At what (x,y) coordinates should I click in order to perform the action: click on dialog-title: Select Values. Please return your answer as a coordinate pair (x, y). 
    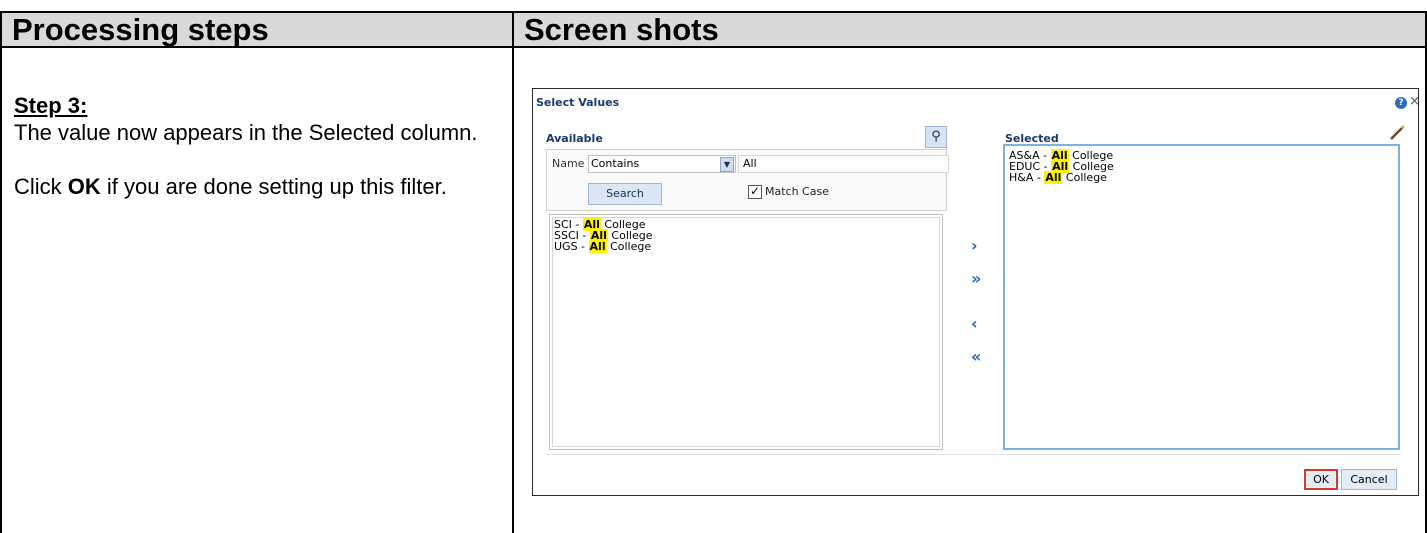
    Looking at the image, I should click on (578, 102).